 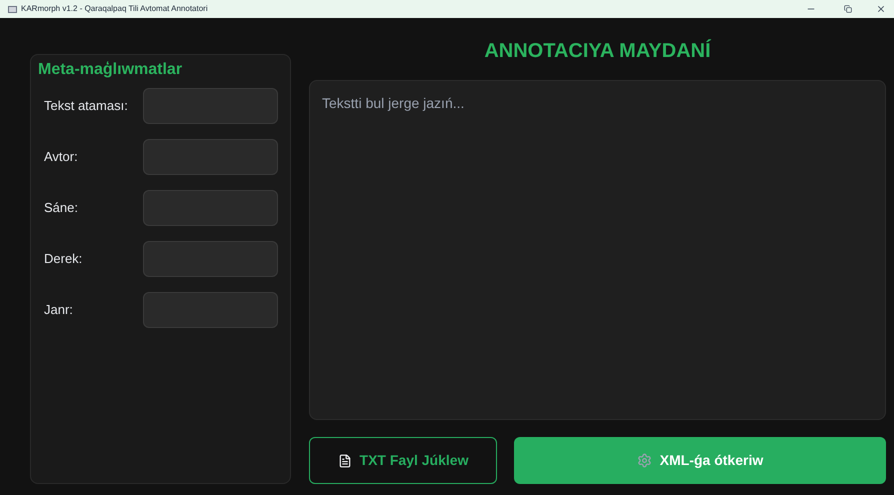 I want to click on document-icon, so click(x=345, y=461).